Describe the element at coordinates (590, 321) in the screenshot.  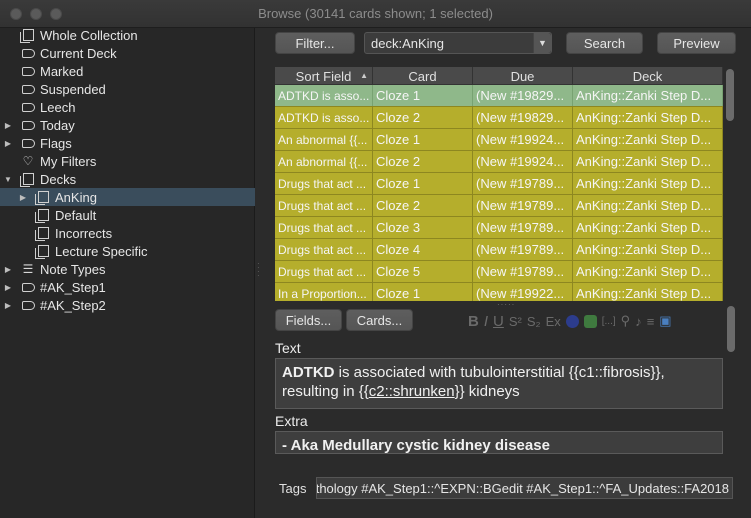
I see `highlight-color-icon` at that location.